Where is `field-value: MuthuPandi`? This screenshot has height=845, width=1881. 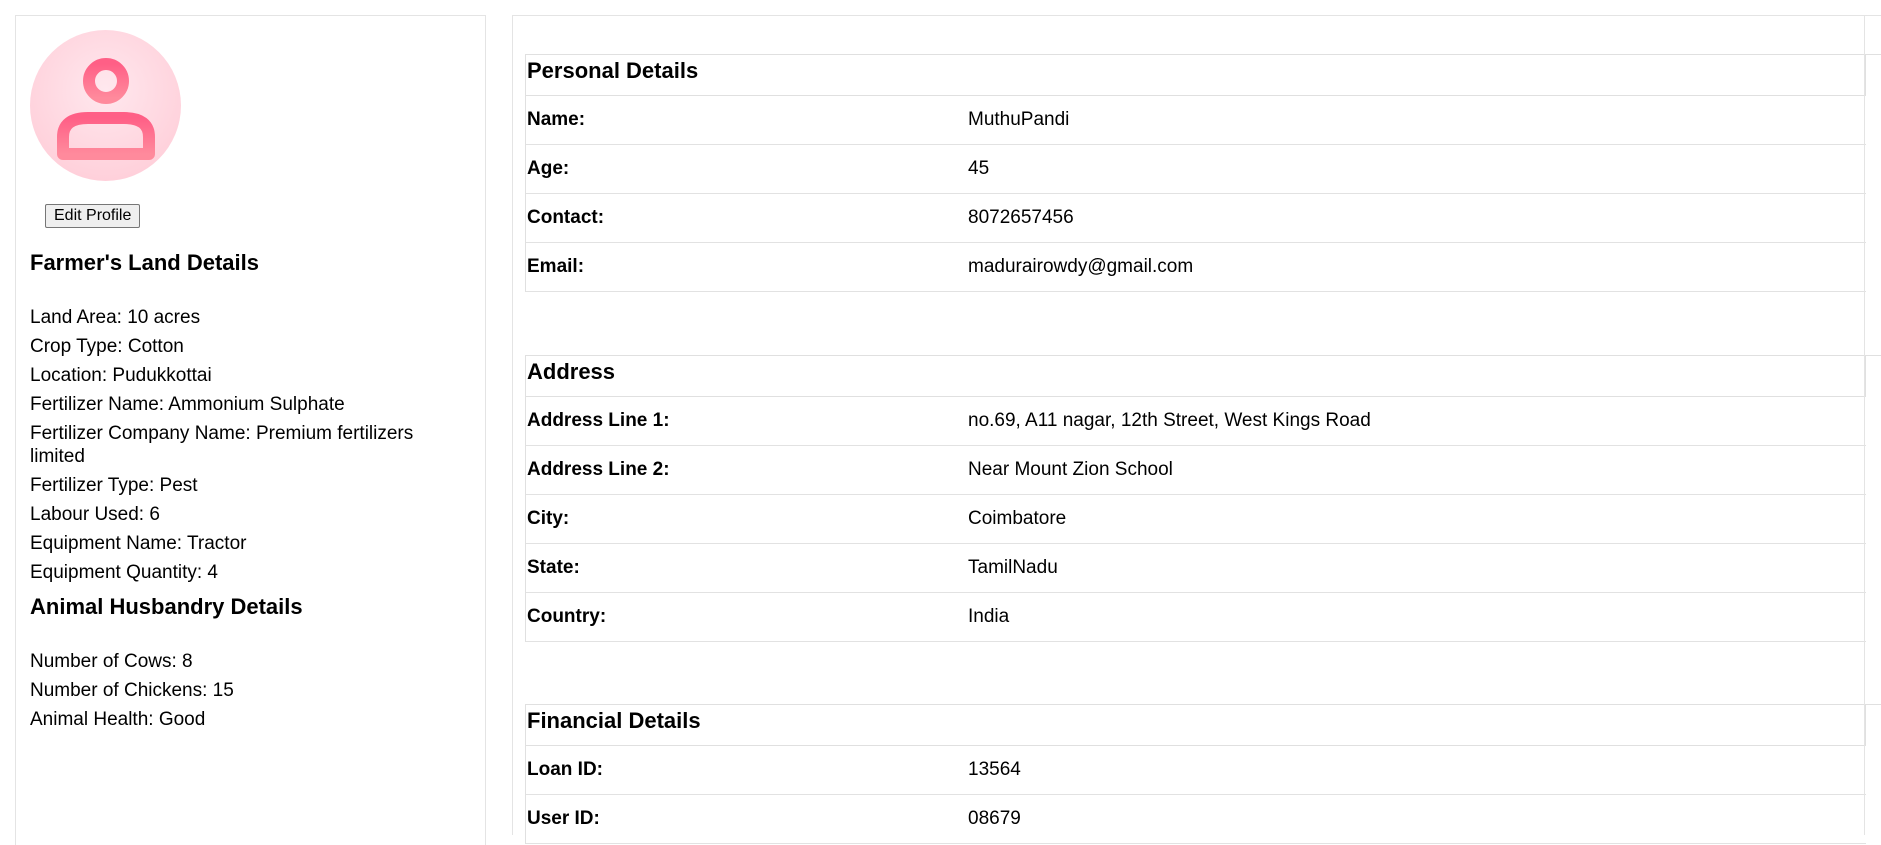
field-value: MuthuPandi is located at coordinates (1019, 119).